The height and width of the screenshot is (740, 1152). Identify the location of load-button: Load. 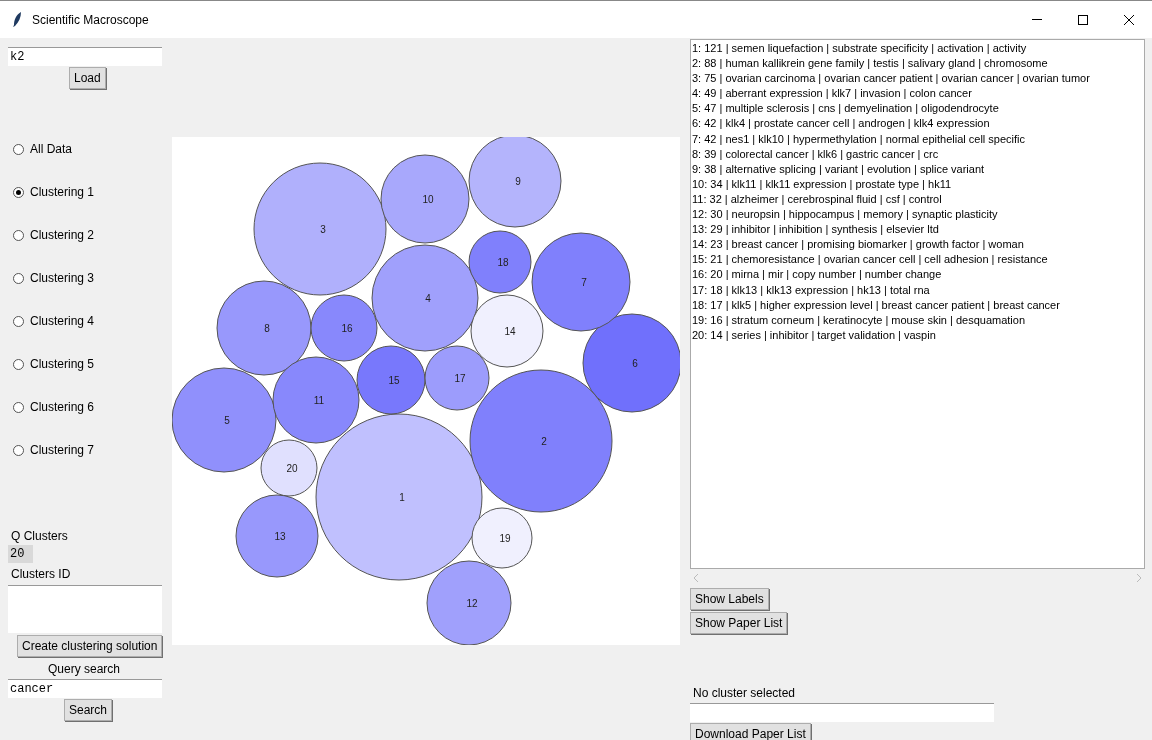
(87, 78).